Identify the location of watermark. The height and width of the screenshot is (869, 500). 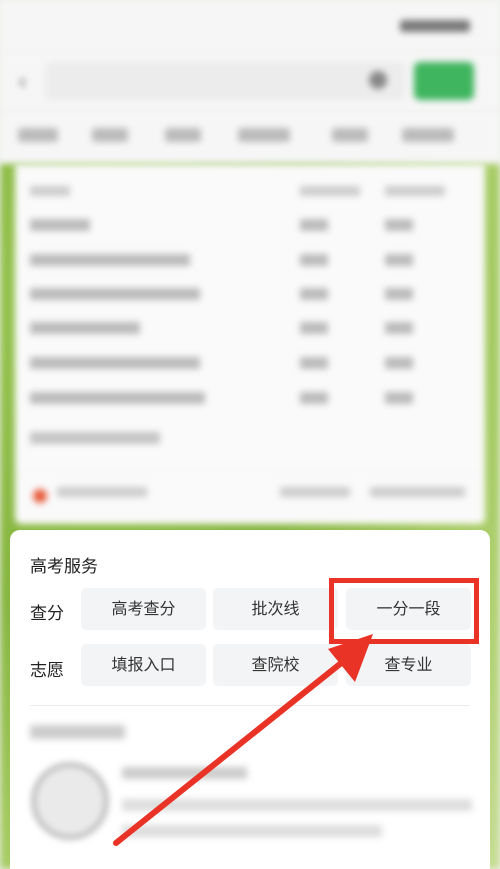
(435, 840).